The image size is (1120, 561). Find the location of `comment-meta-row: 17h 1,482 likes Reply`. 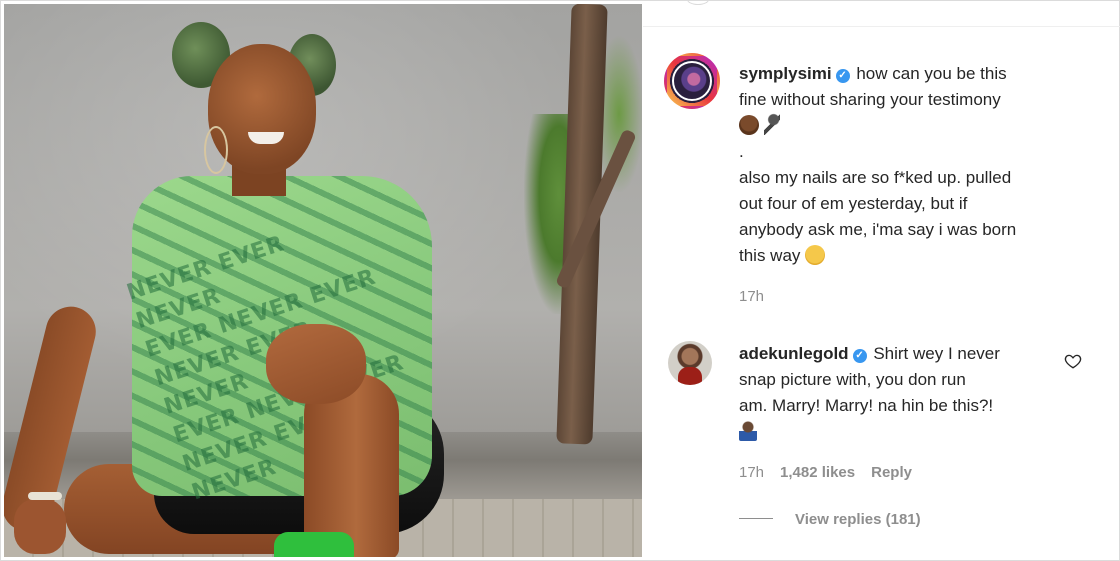

comment-meta-row: 17h 1,482 likes Reply is located at coordinates (825, 472).